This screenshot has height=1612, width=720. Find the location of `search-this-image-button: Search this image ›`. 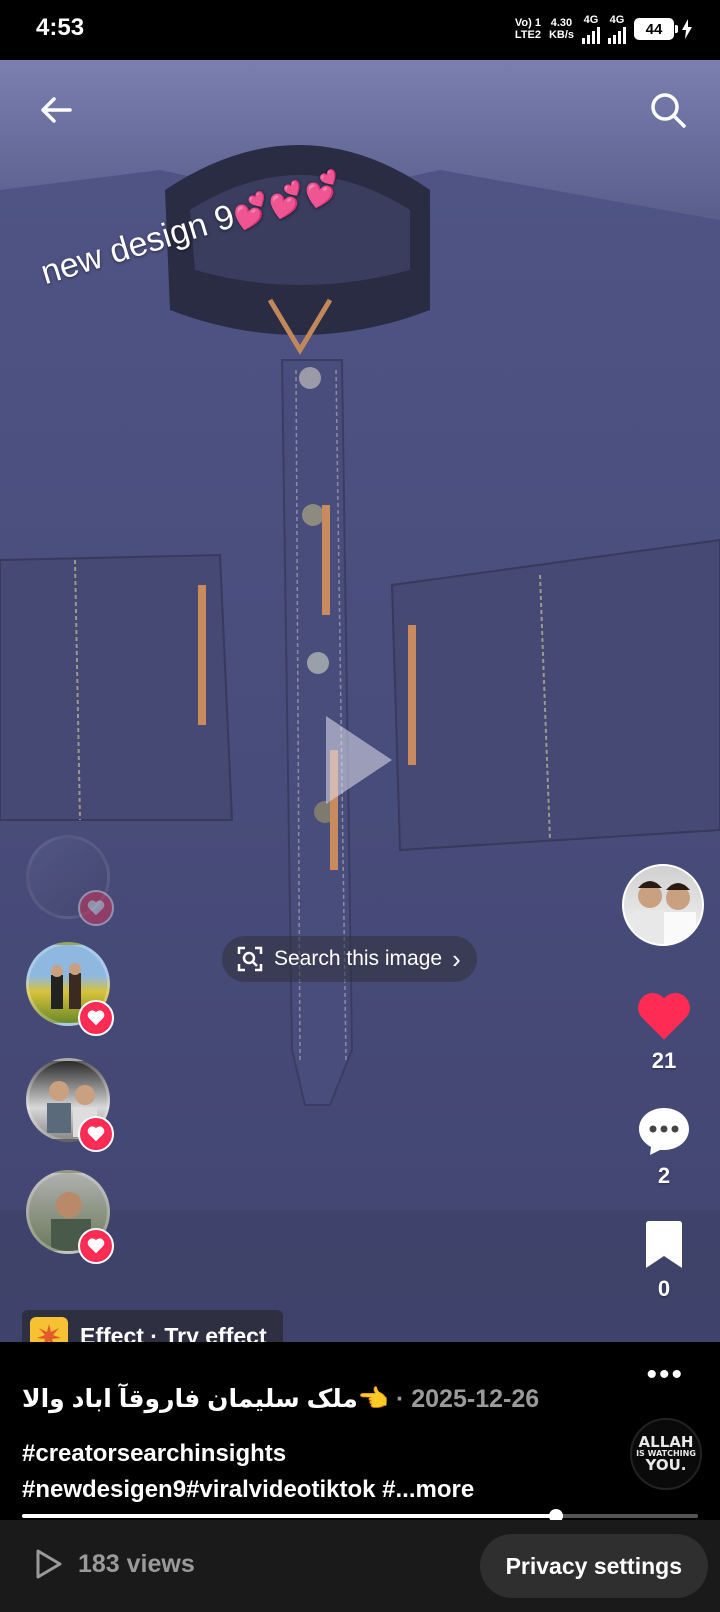

search-this-image-button: Search this image › is located at coordinates (349, 959).